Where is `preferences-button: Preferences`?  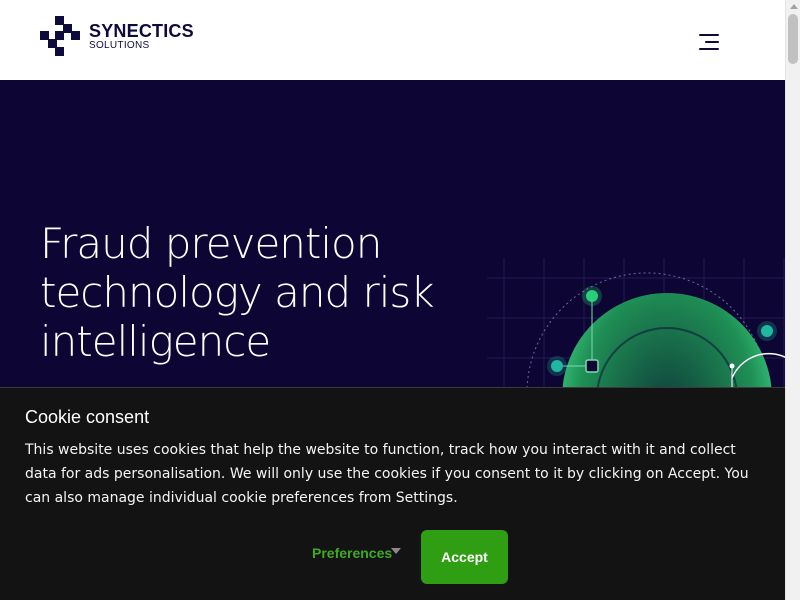 preferences-button: Preferences is located at coordinates (352, 553).